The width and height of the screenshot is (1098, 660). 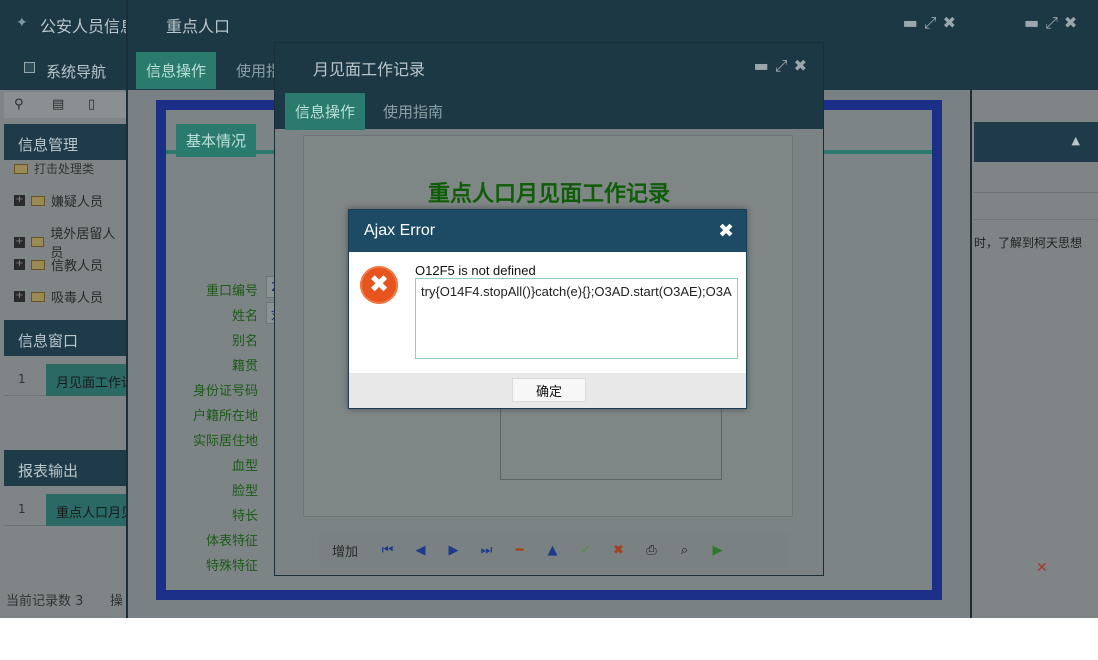 I want to click on error-icon: ✖, so click(x=379, y=285).